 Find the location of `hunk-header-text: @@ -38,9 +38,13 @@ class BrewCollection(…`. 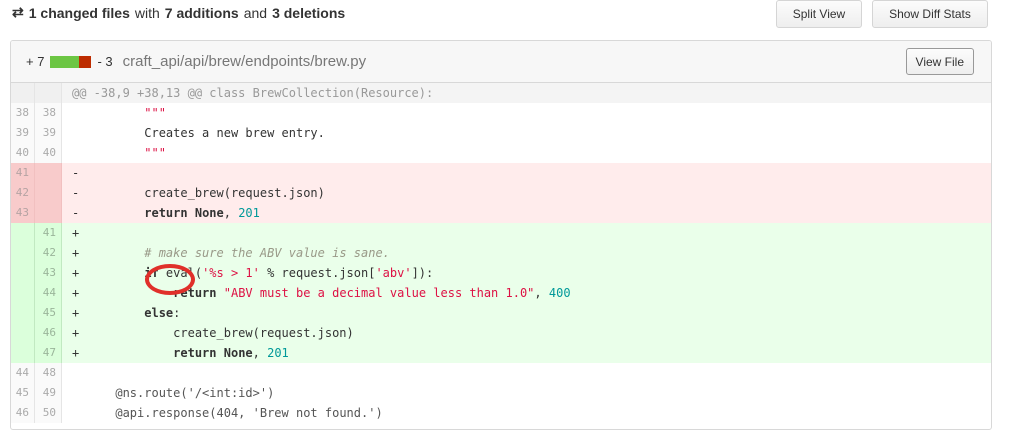

hunk-header-text: @@ -38,9 +38,13 @@ class BrewCollection(… is located at coordinates (253, 93).